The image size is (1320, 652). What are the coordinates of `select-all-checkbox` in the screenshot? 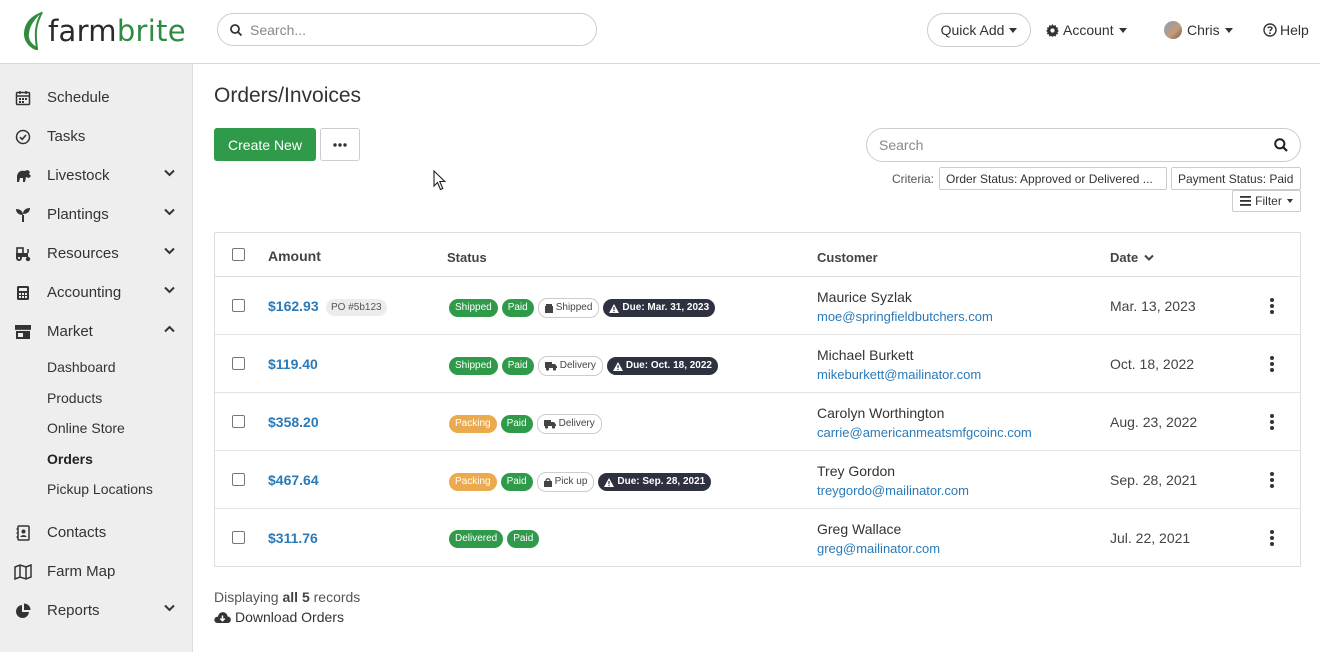 It's located at (238, 254).